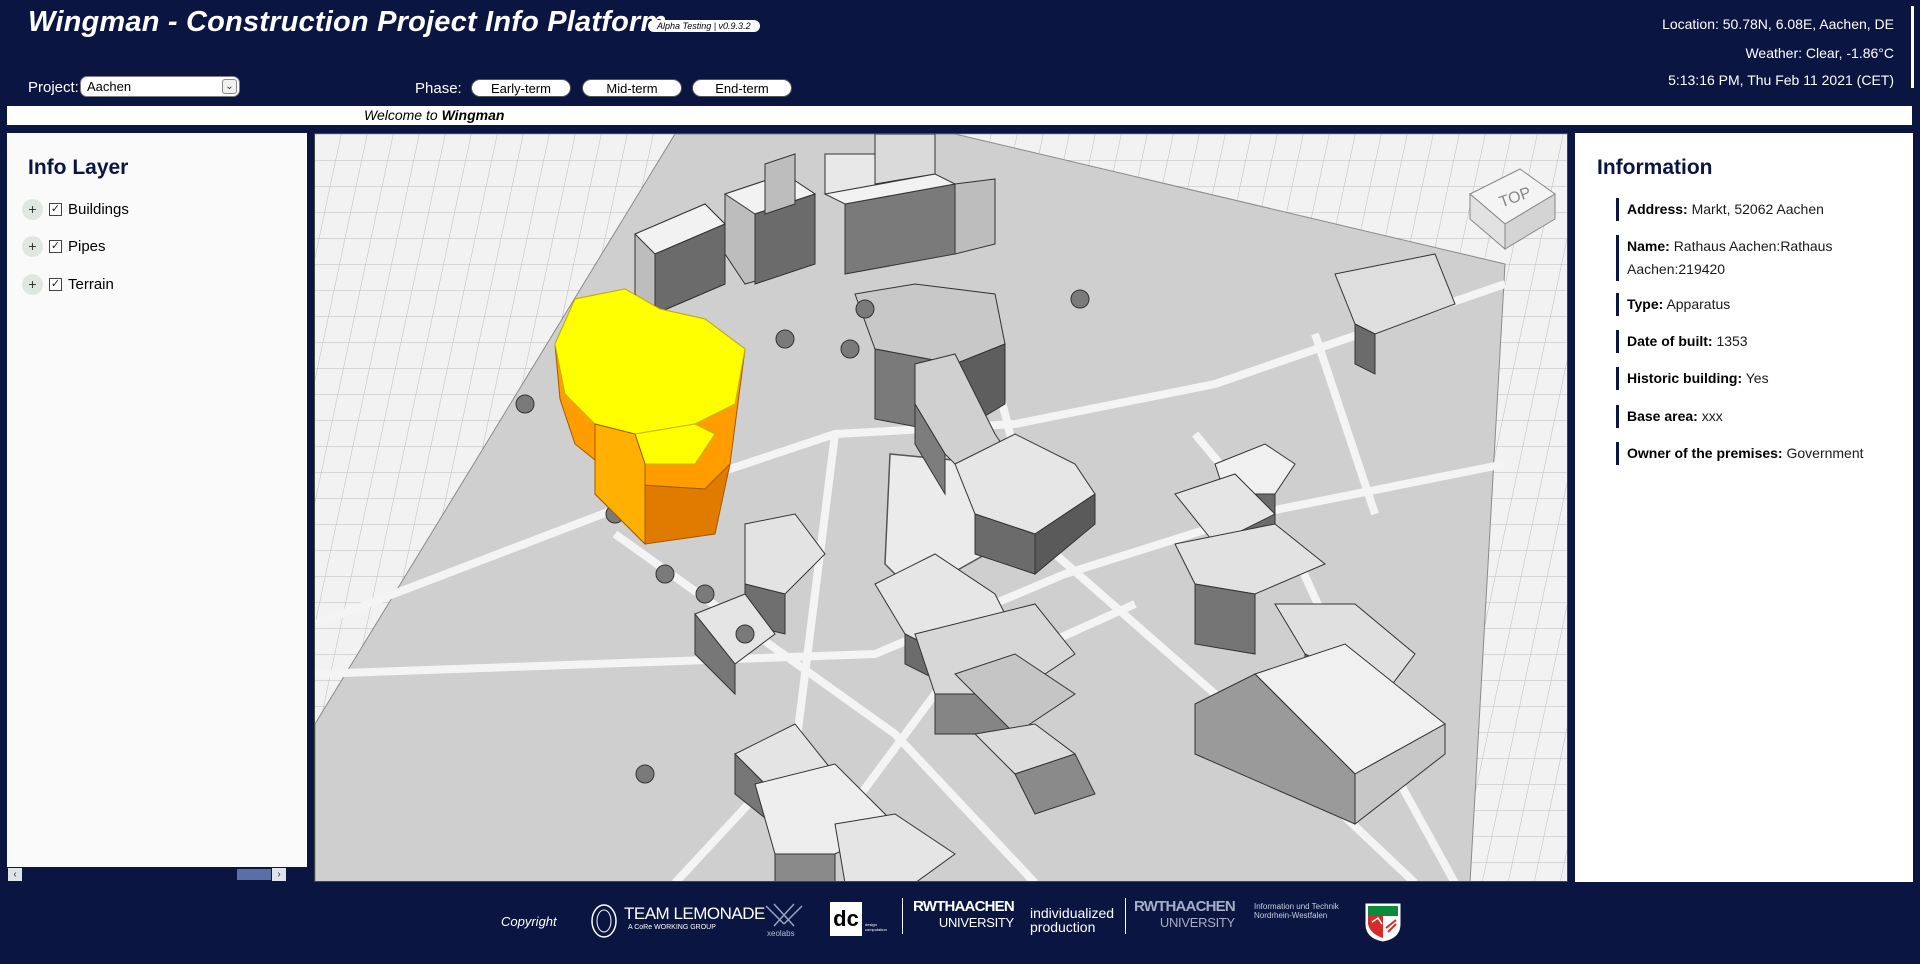 This screenshot has height=964, width=1920. Describe the element at coordinates (876, 927) in the screenshot. I see `dc-sub: design computation` at that location.